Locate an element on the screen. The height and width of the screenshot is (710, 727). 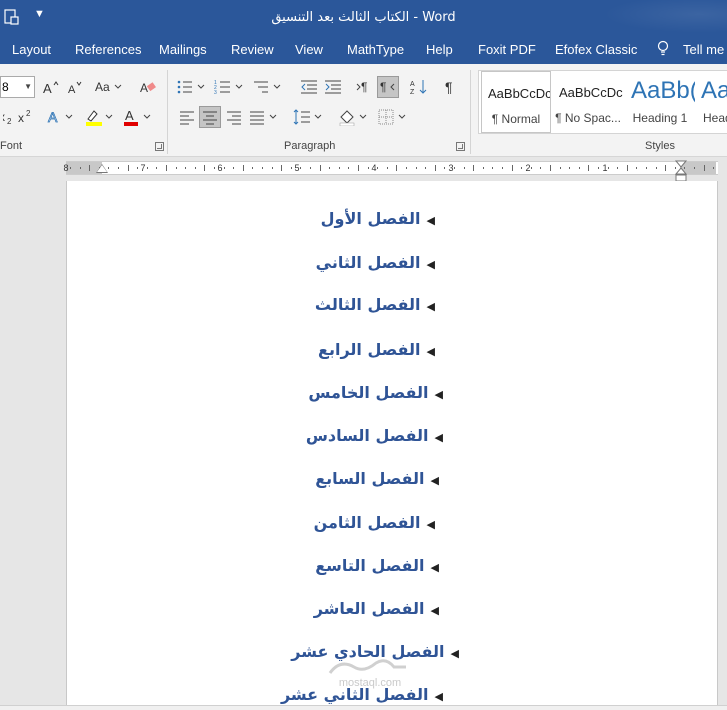
align-left-icon is located at coordinates (187, 118).